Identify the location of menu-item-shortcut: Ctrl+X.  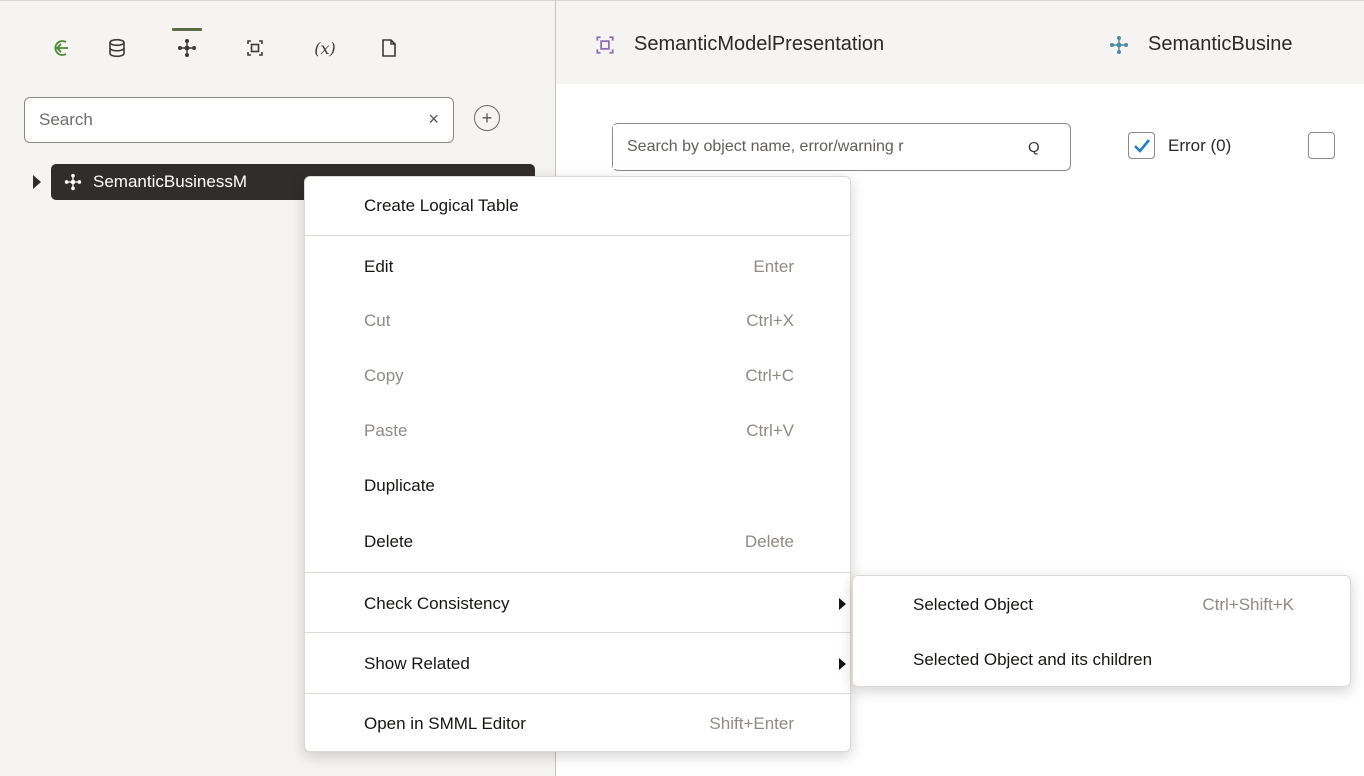
(770, 320).